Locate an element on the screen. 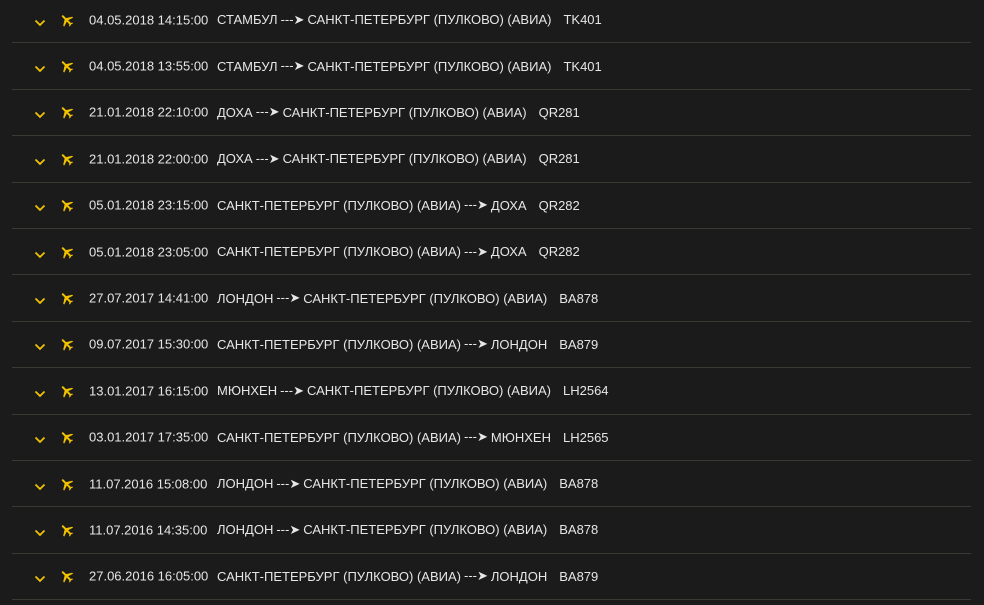 The width and height of the screenshot is (984, 605). route-origin: ДОХА is located at coordinates (235, 159).